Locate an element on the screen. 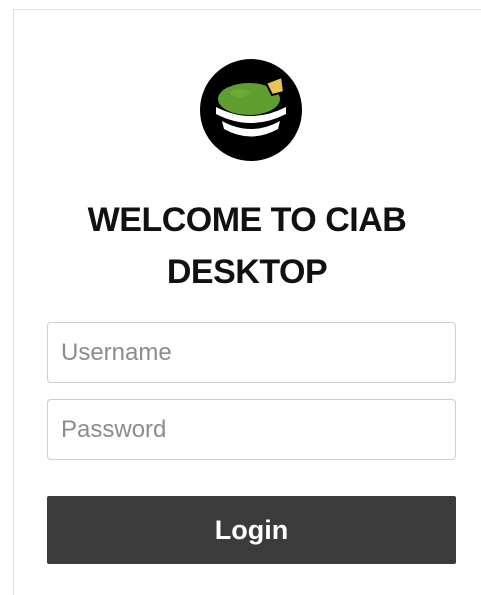 Image resolution: width=481 pixels, height=595 pixels. password-field is located at coordinates (251, 429).